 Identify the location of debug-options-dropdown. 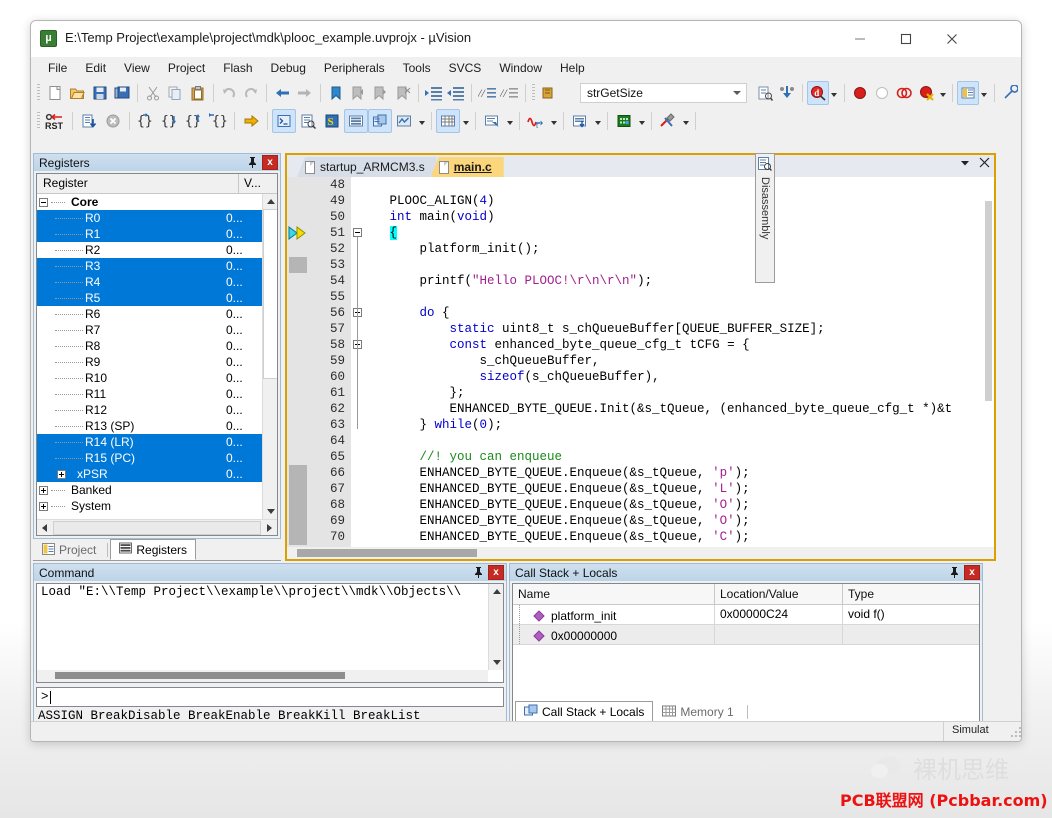
(834, 93).